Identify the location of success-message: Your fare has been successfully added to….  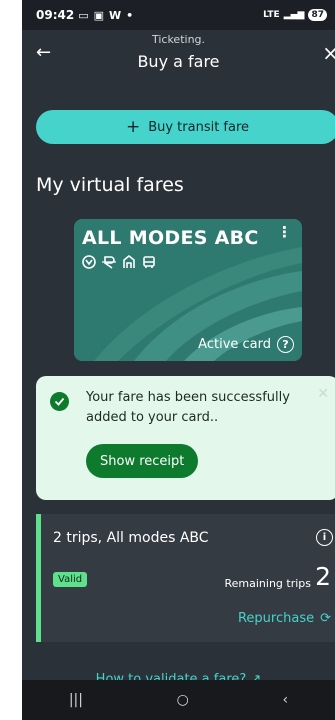
(188, 407).